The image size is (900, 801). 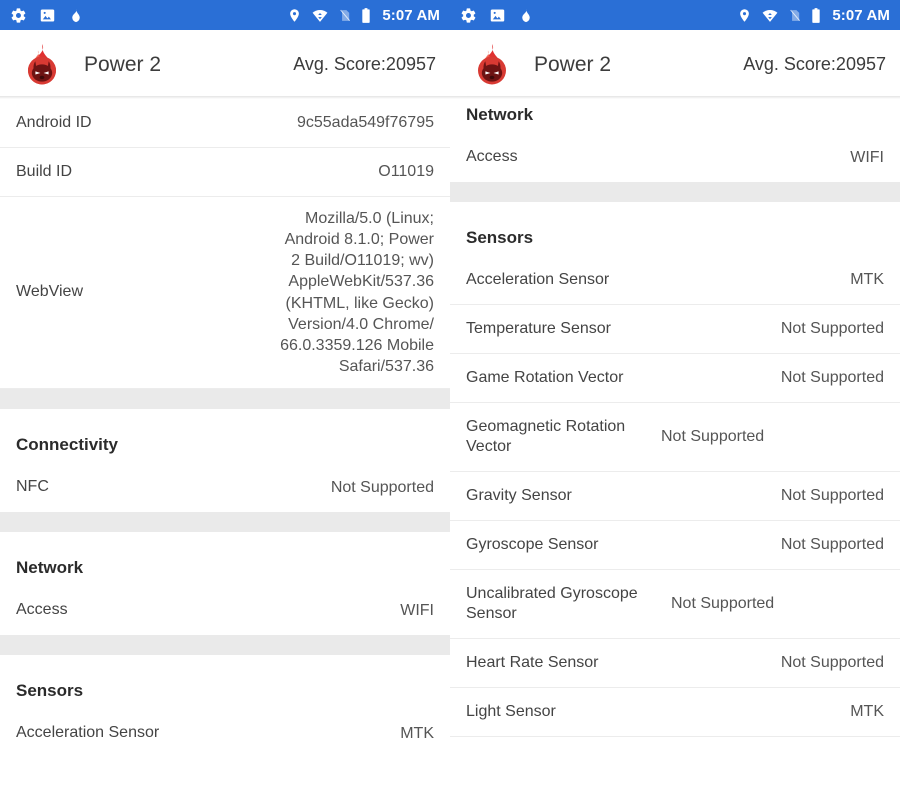 What do you see at coordinates (675, 712) in the screenshot?
I see `table-row: Light Sensor MTK` at bounding box center [675, 712].